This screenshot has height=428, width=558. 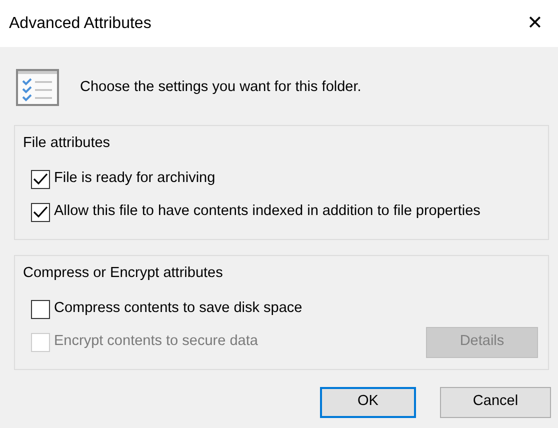 I want to click on dialog-button: Cancel, so click(x=495, y=402).